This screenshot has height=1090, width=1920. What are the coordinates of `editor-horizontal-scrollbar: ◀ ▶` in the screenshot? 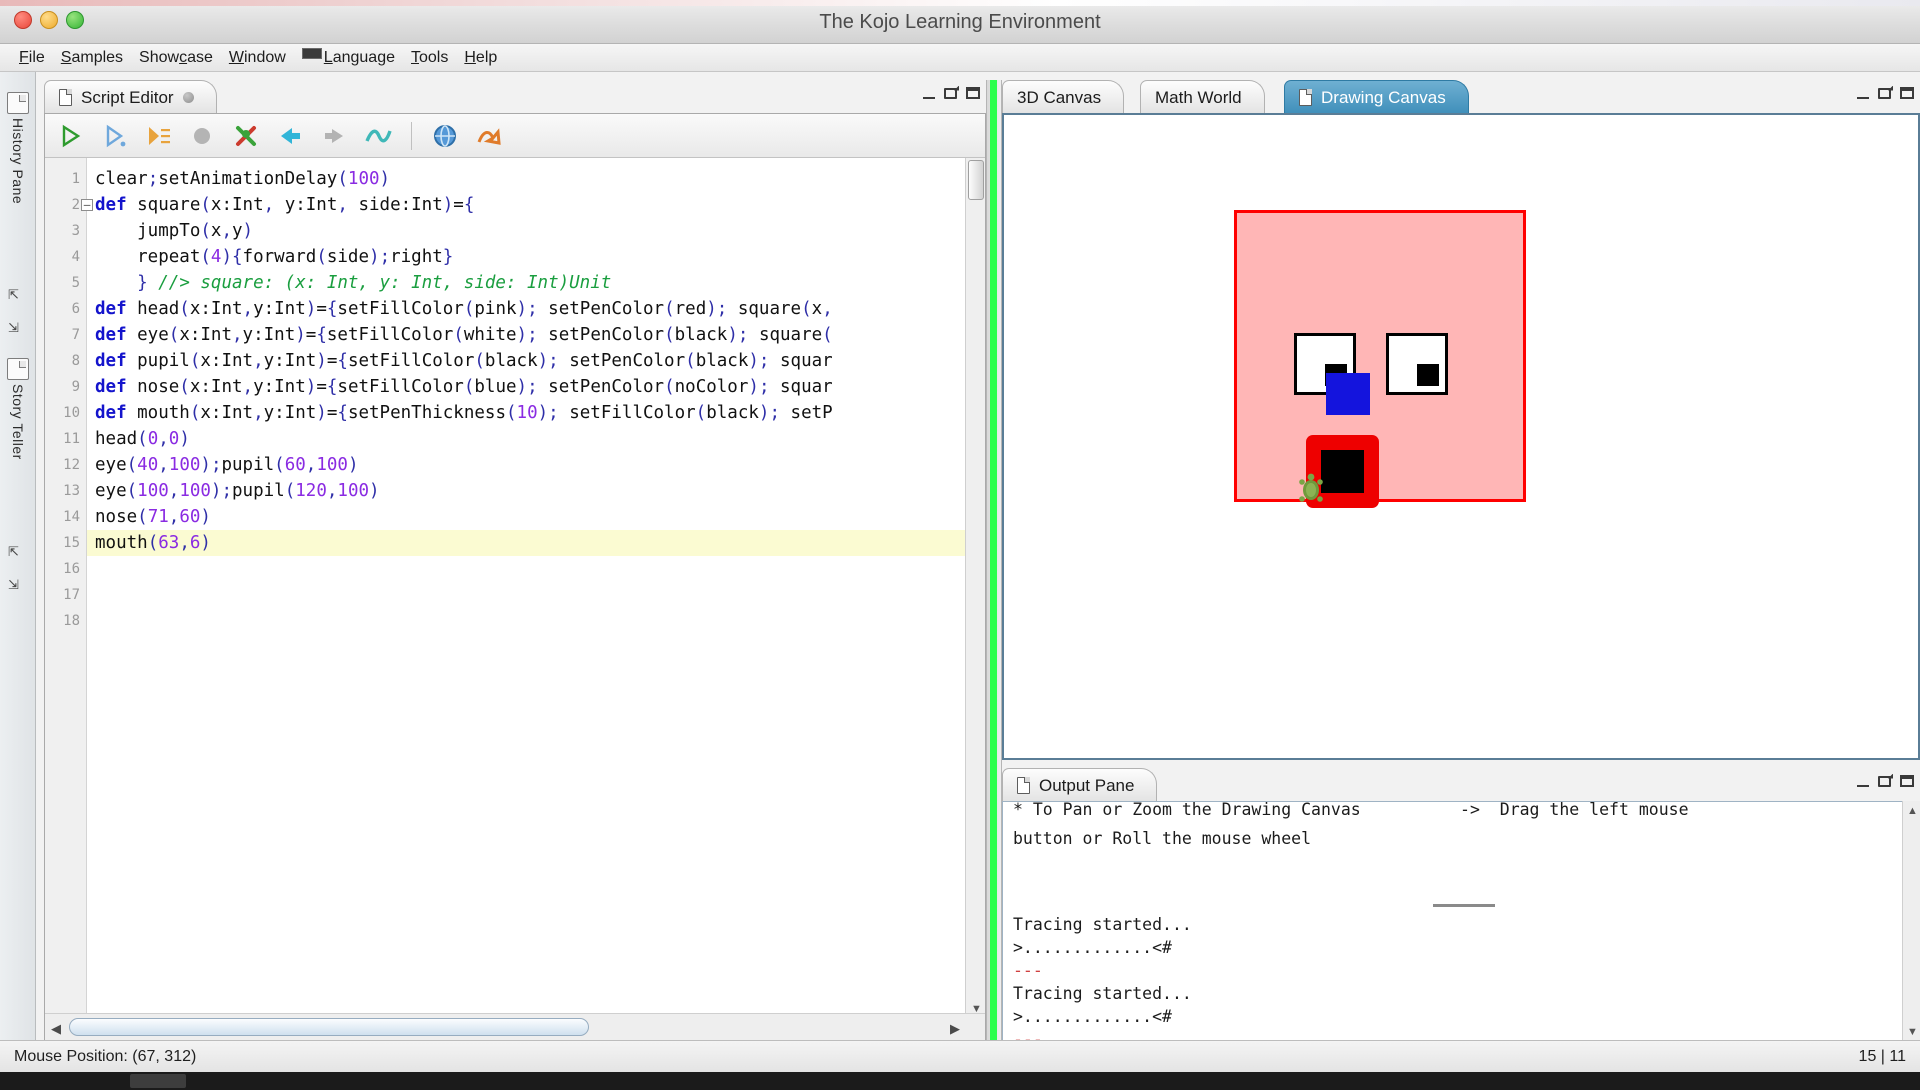 It's located at (515, 1027).